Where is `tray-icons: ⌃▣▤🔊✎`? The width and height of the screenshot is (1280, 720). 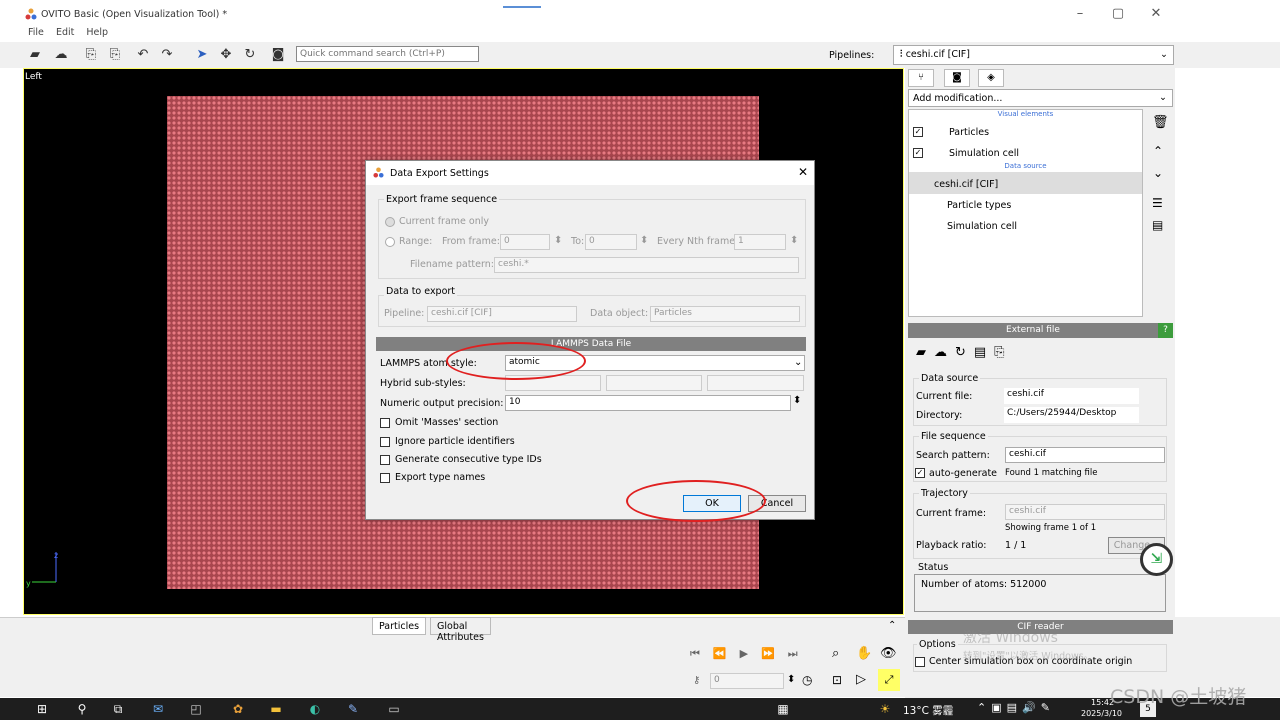
tray-icons: ⌃▣▤🔊✎ is located at coordinates (1016, 707).